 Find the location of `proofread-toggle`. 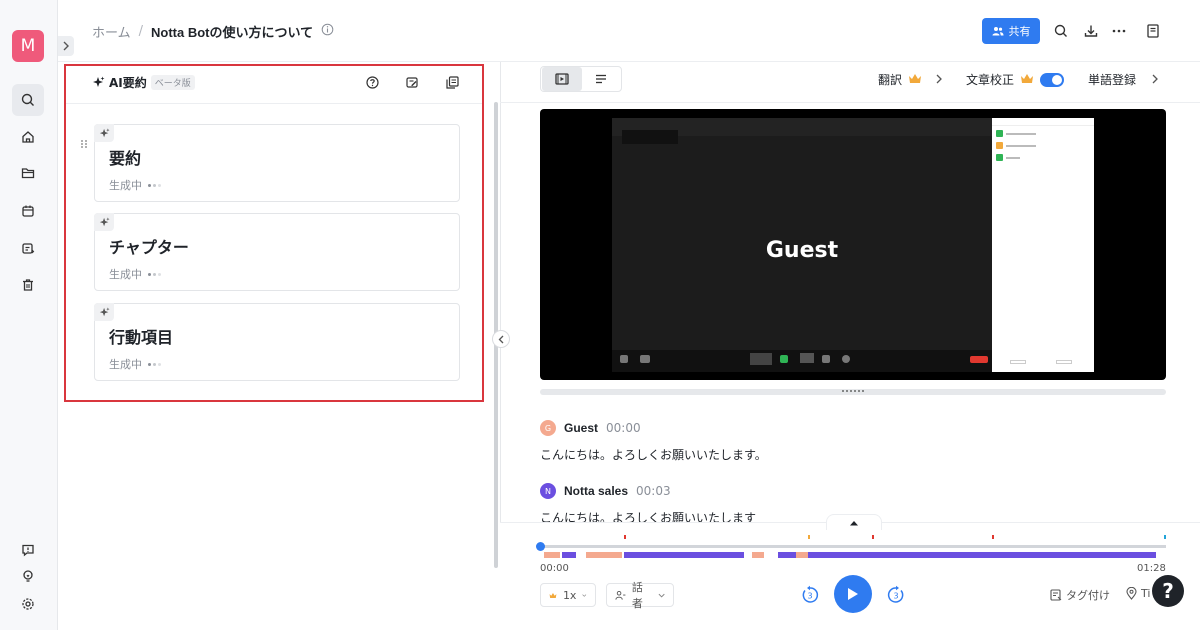

proofread-toggle is located at coordinates (1052, 79).